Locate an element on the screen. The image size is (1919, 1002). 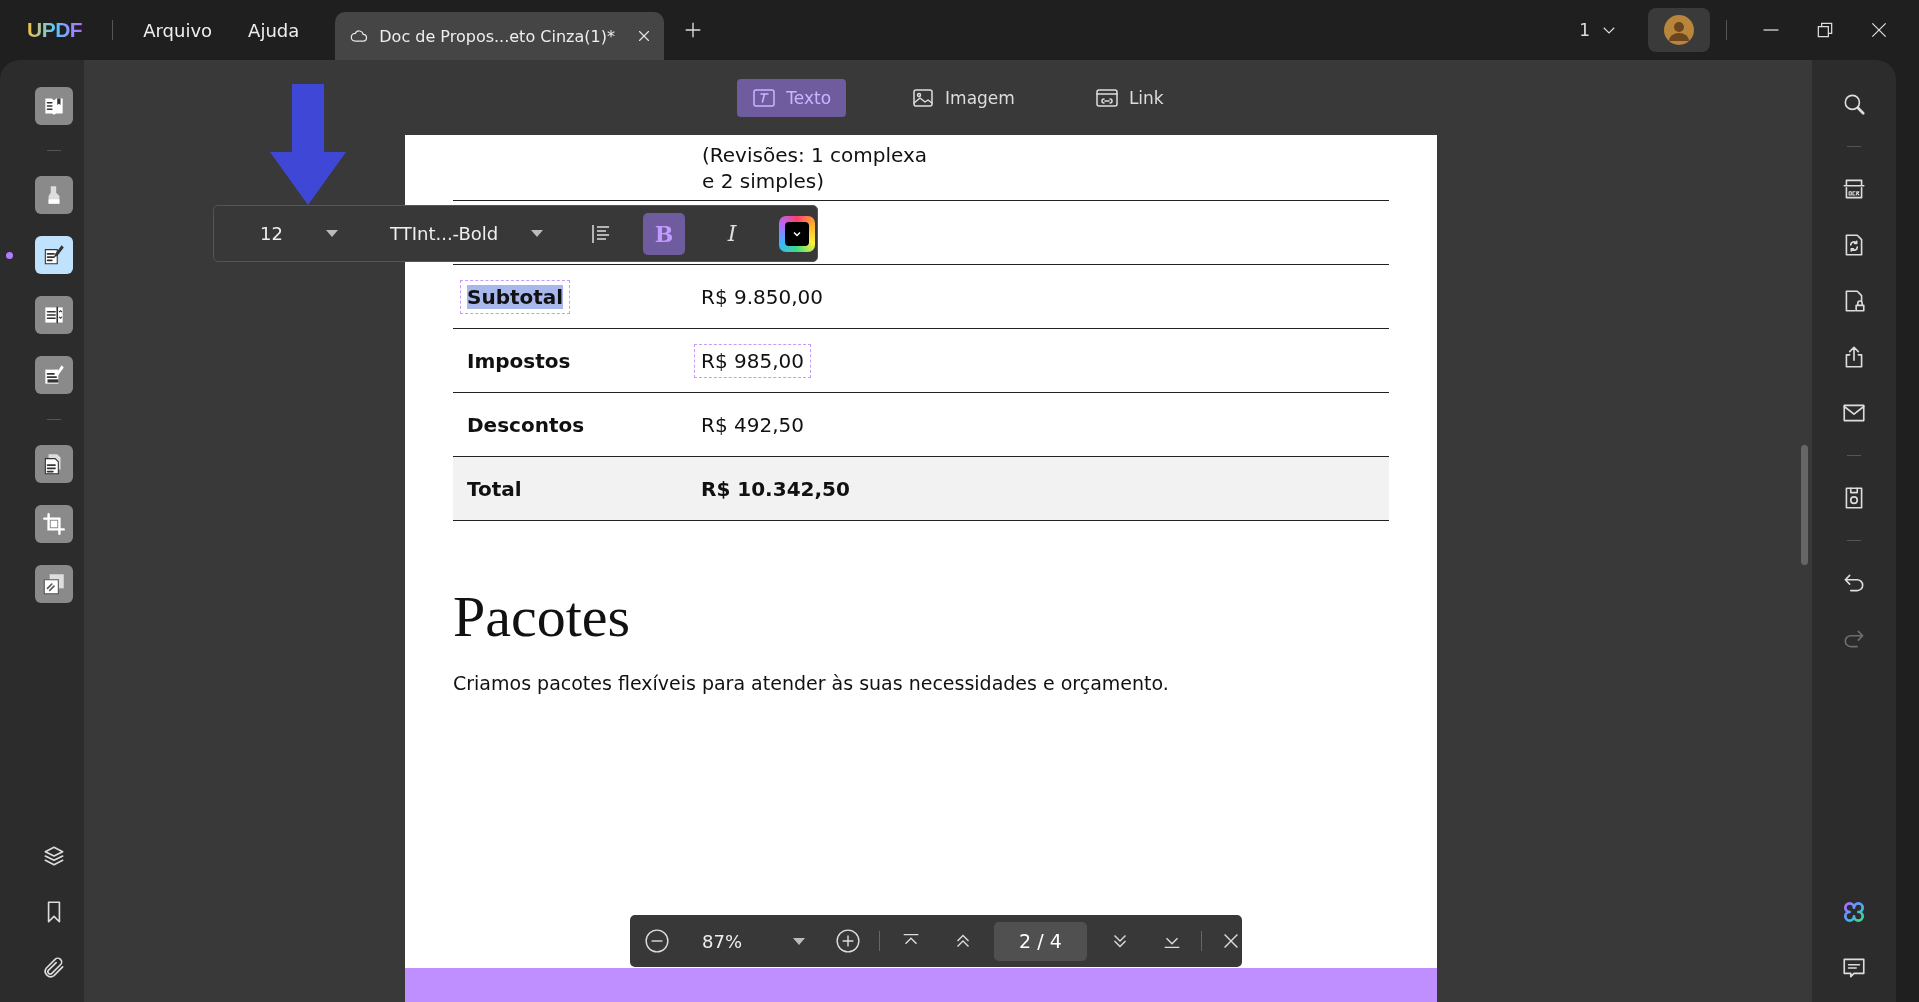
cell-text: (Revisões: 1 complexa is located at coordinates (815, 154).